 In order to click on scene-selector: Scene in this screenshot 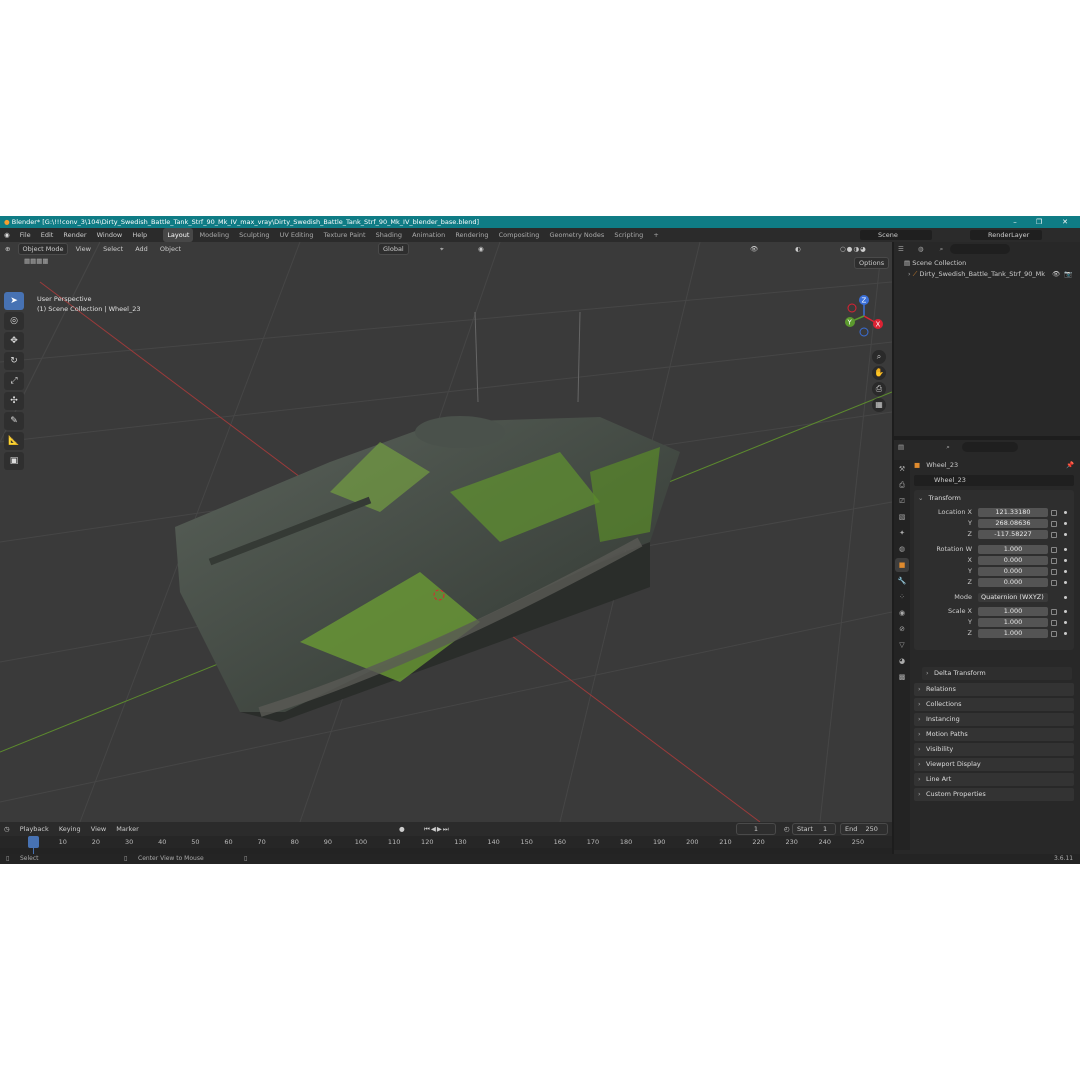, I will do `click(896, 235)`.